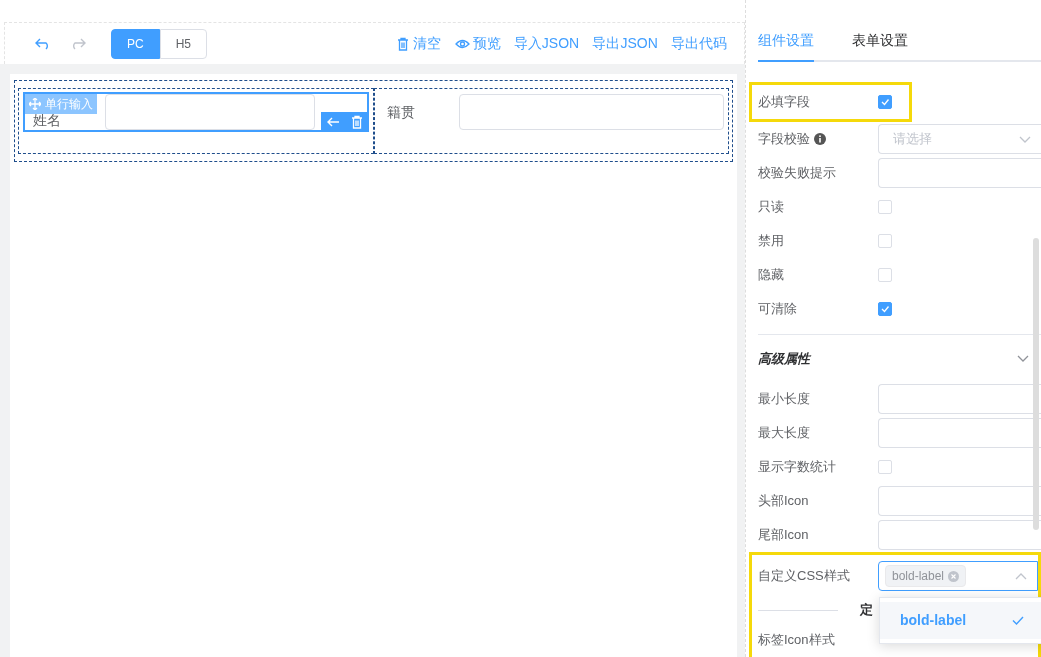 The image size is (1041, 657). What do you see at coordinates (786, 45) in the screenshot?
I see `panel-tab: 组件设置` at bounding box center [786, 45].